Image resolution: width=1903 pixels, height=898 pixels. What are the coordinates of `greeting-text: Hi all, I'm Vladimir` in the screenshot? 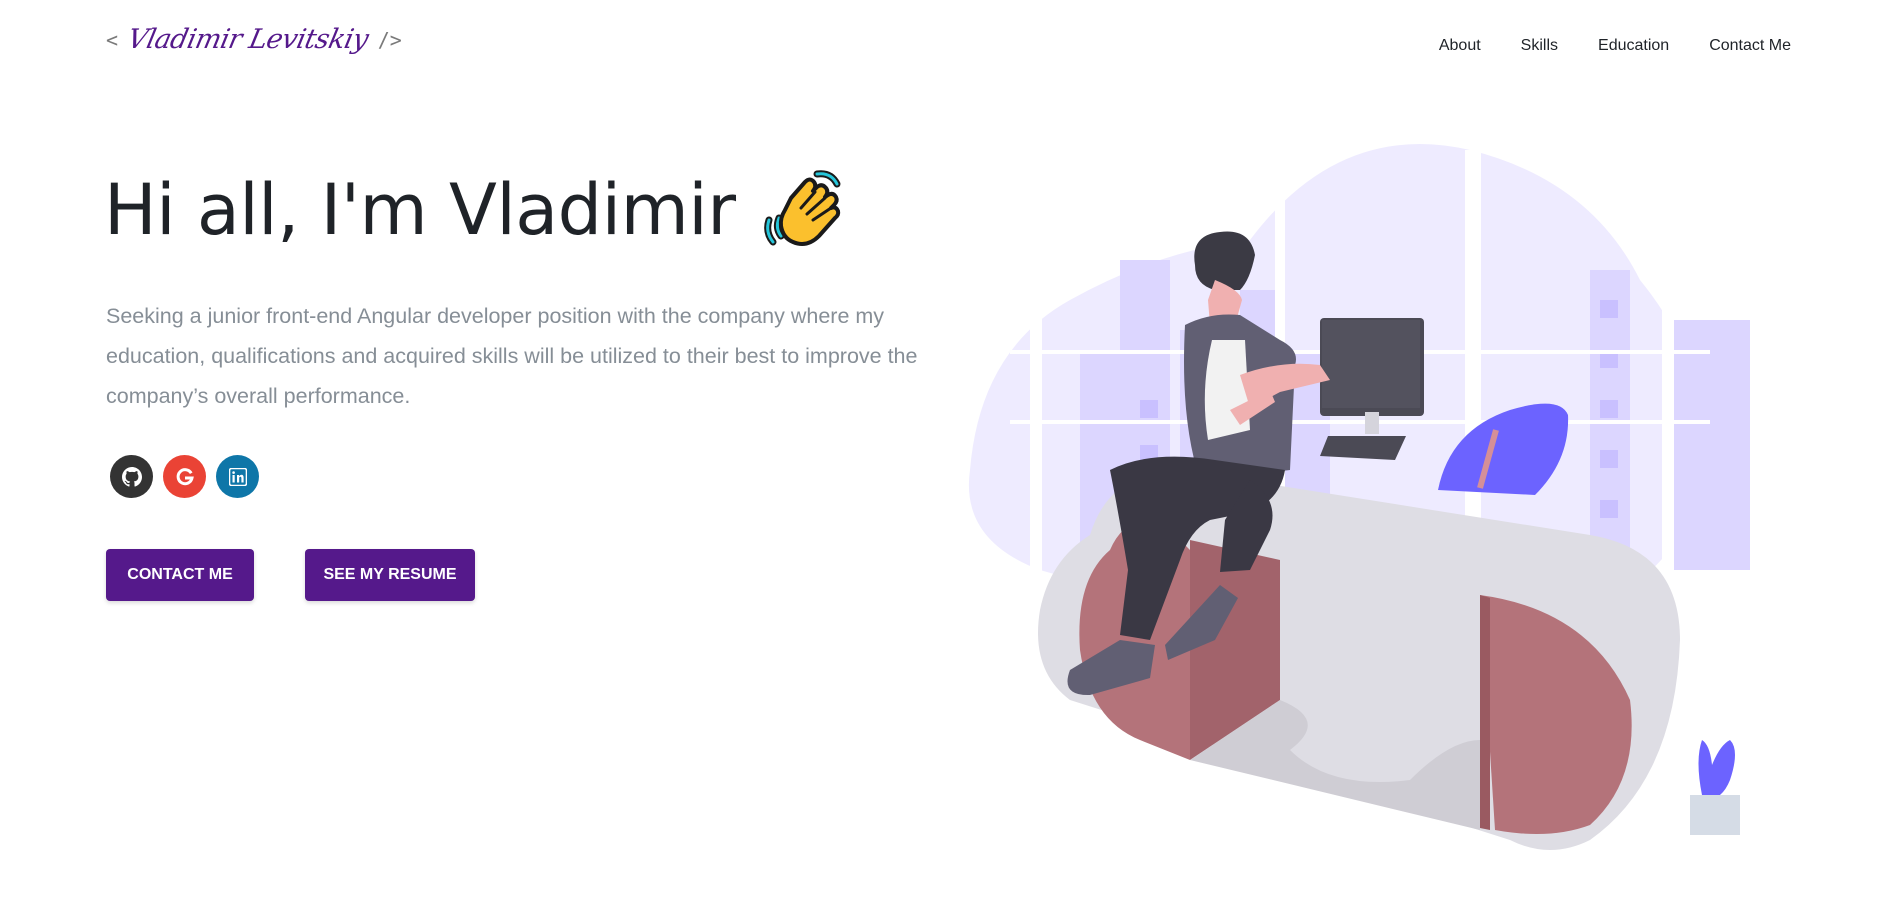 It's located at (420, 210).